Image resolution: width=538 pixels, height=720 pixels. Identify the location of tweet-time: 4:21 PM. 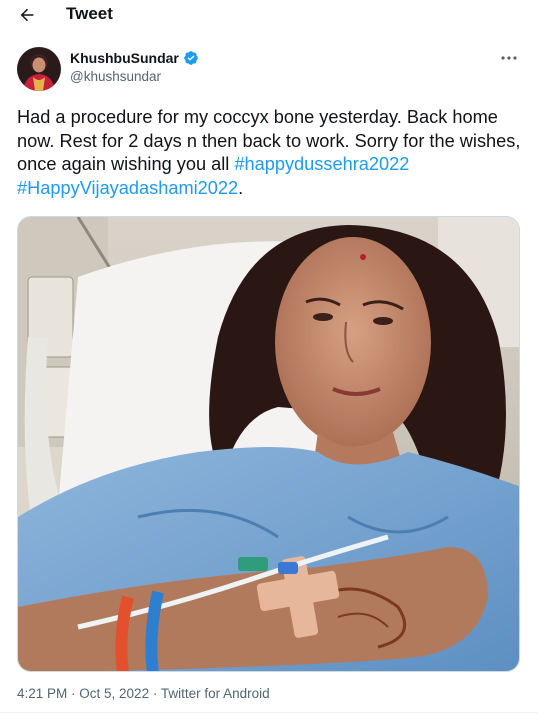
(42, 693).